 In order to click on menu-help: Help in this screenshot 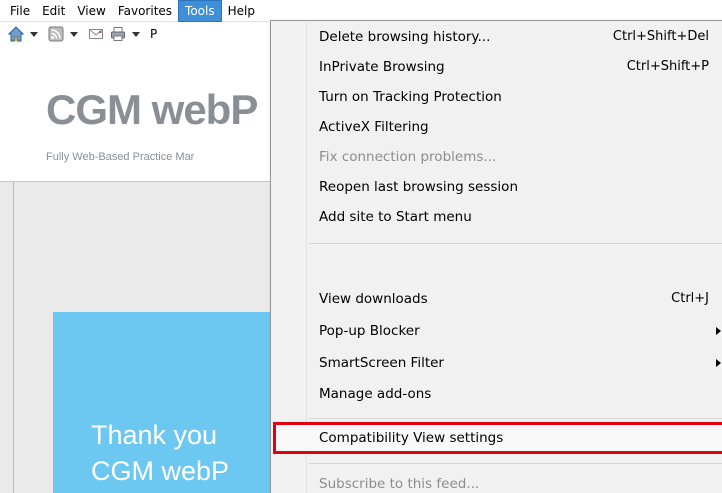, I will do `click(241, 11)`.